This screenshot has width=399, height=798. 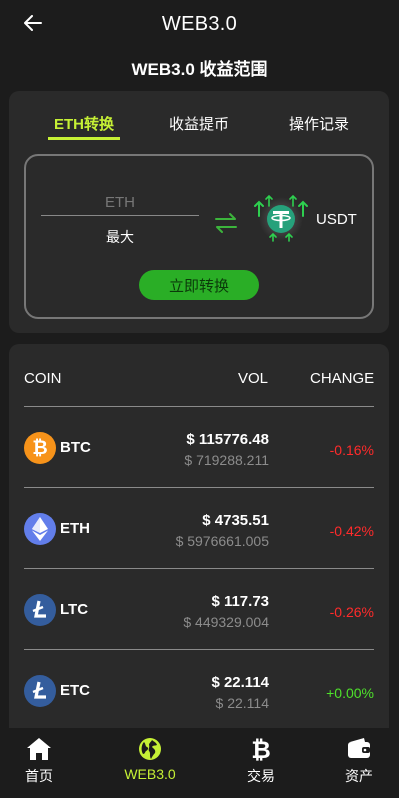 I want to click on market-row: ETH $ 4735.51 $ 5976661.005 -0.42%, so click(x=199, y=528).